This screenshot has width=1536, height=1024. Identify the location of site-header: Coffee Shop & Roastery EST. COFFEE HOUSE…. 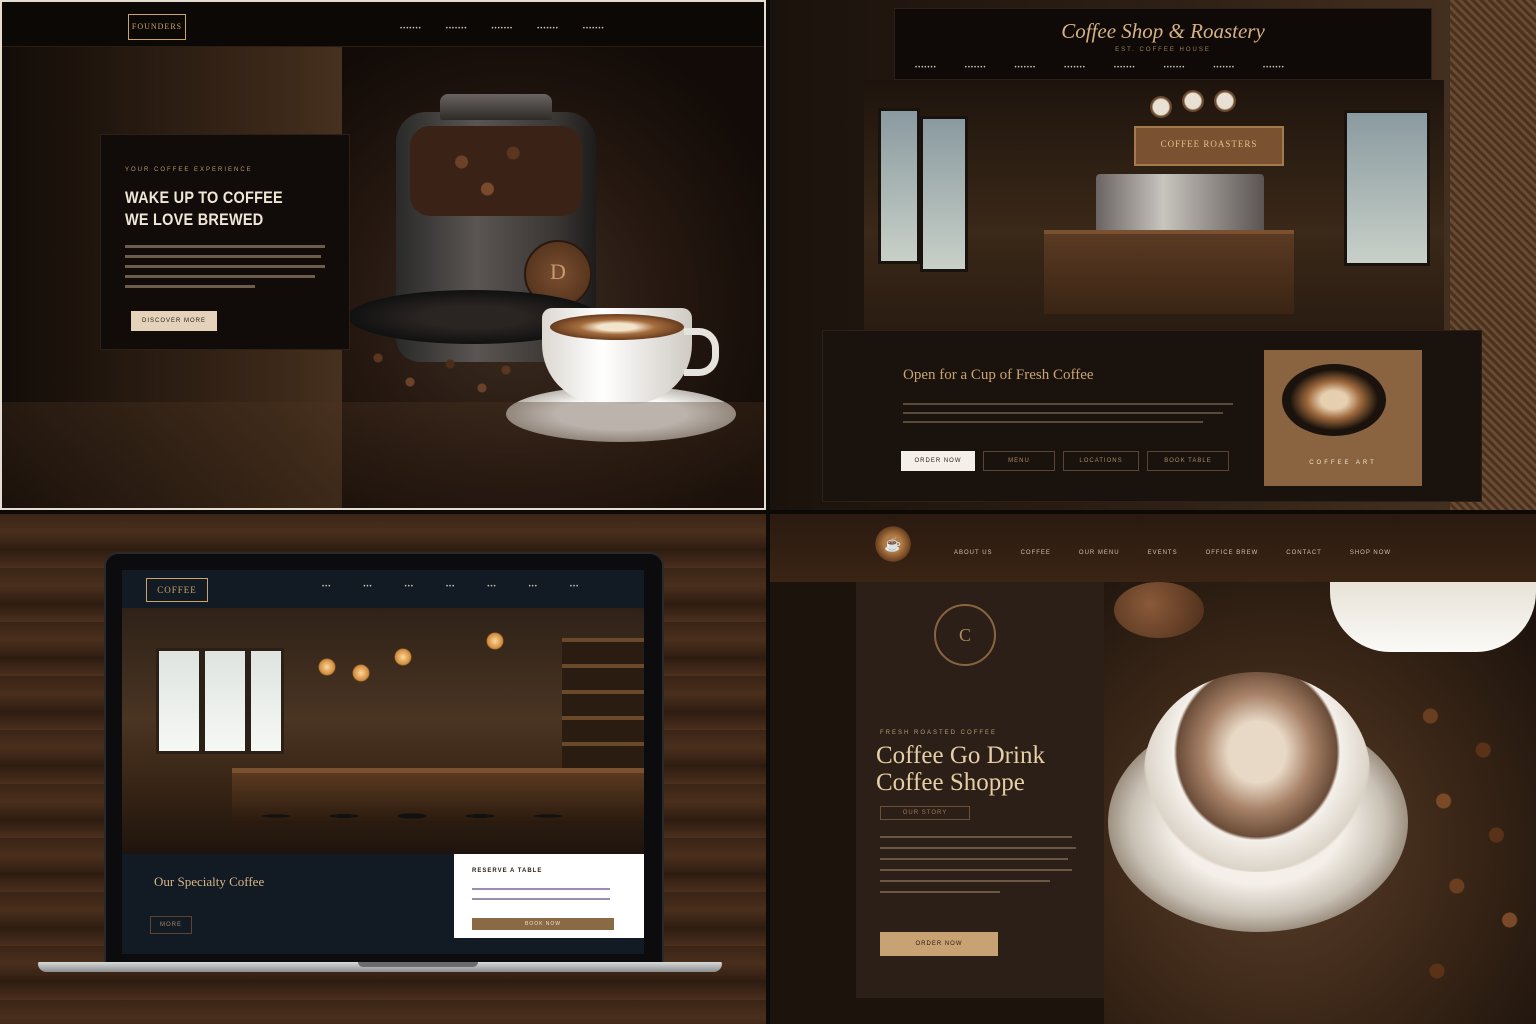
(1163, 44).